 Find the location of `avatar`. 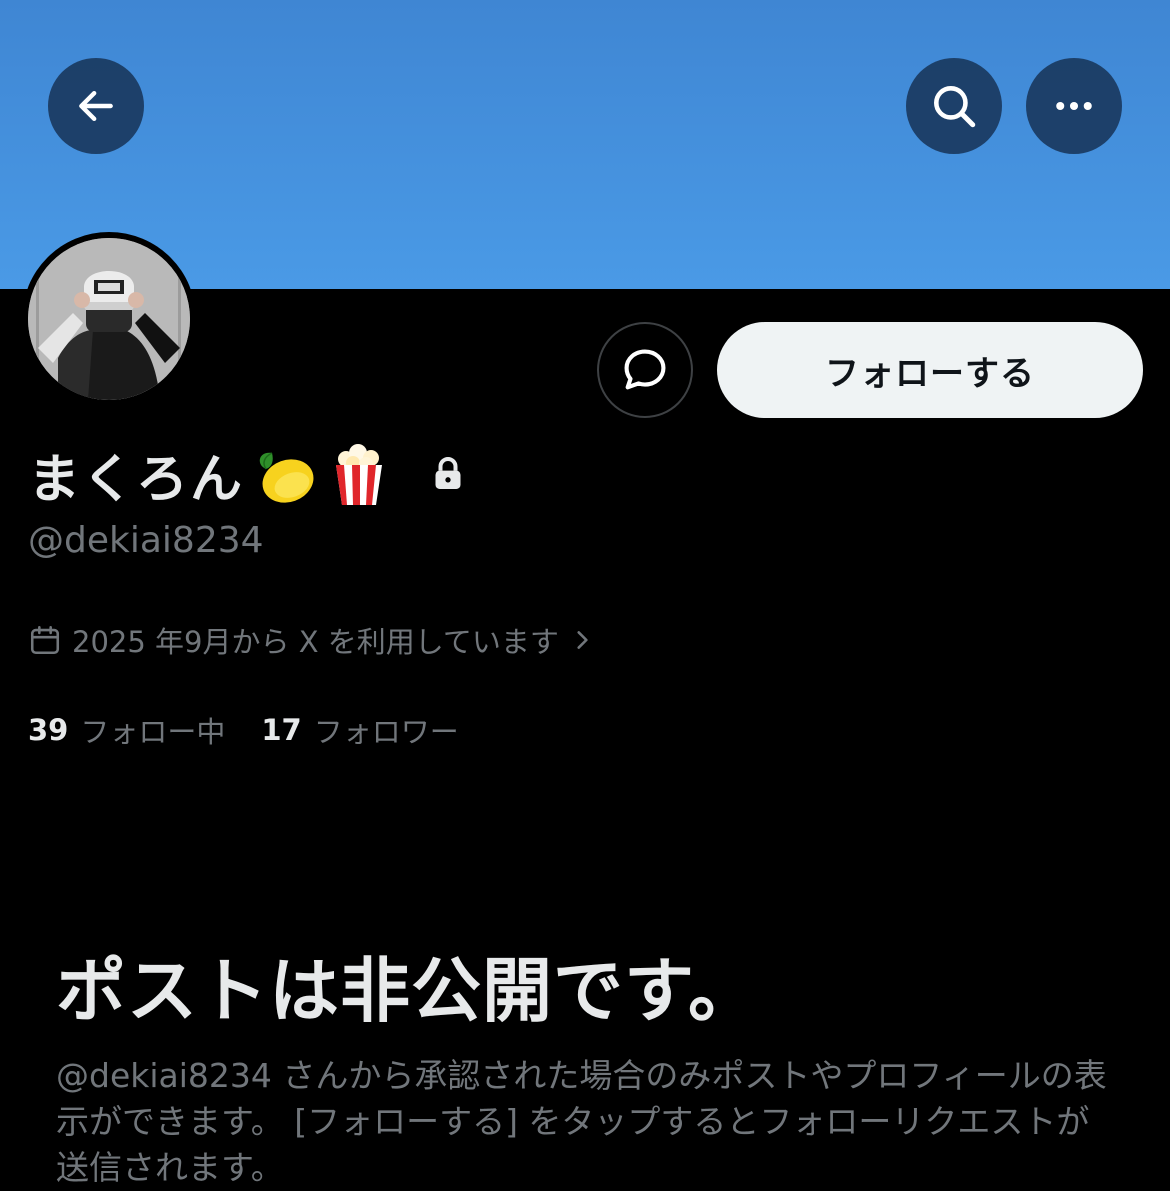

avatar is located at coordinates (109, 319).